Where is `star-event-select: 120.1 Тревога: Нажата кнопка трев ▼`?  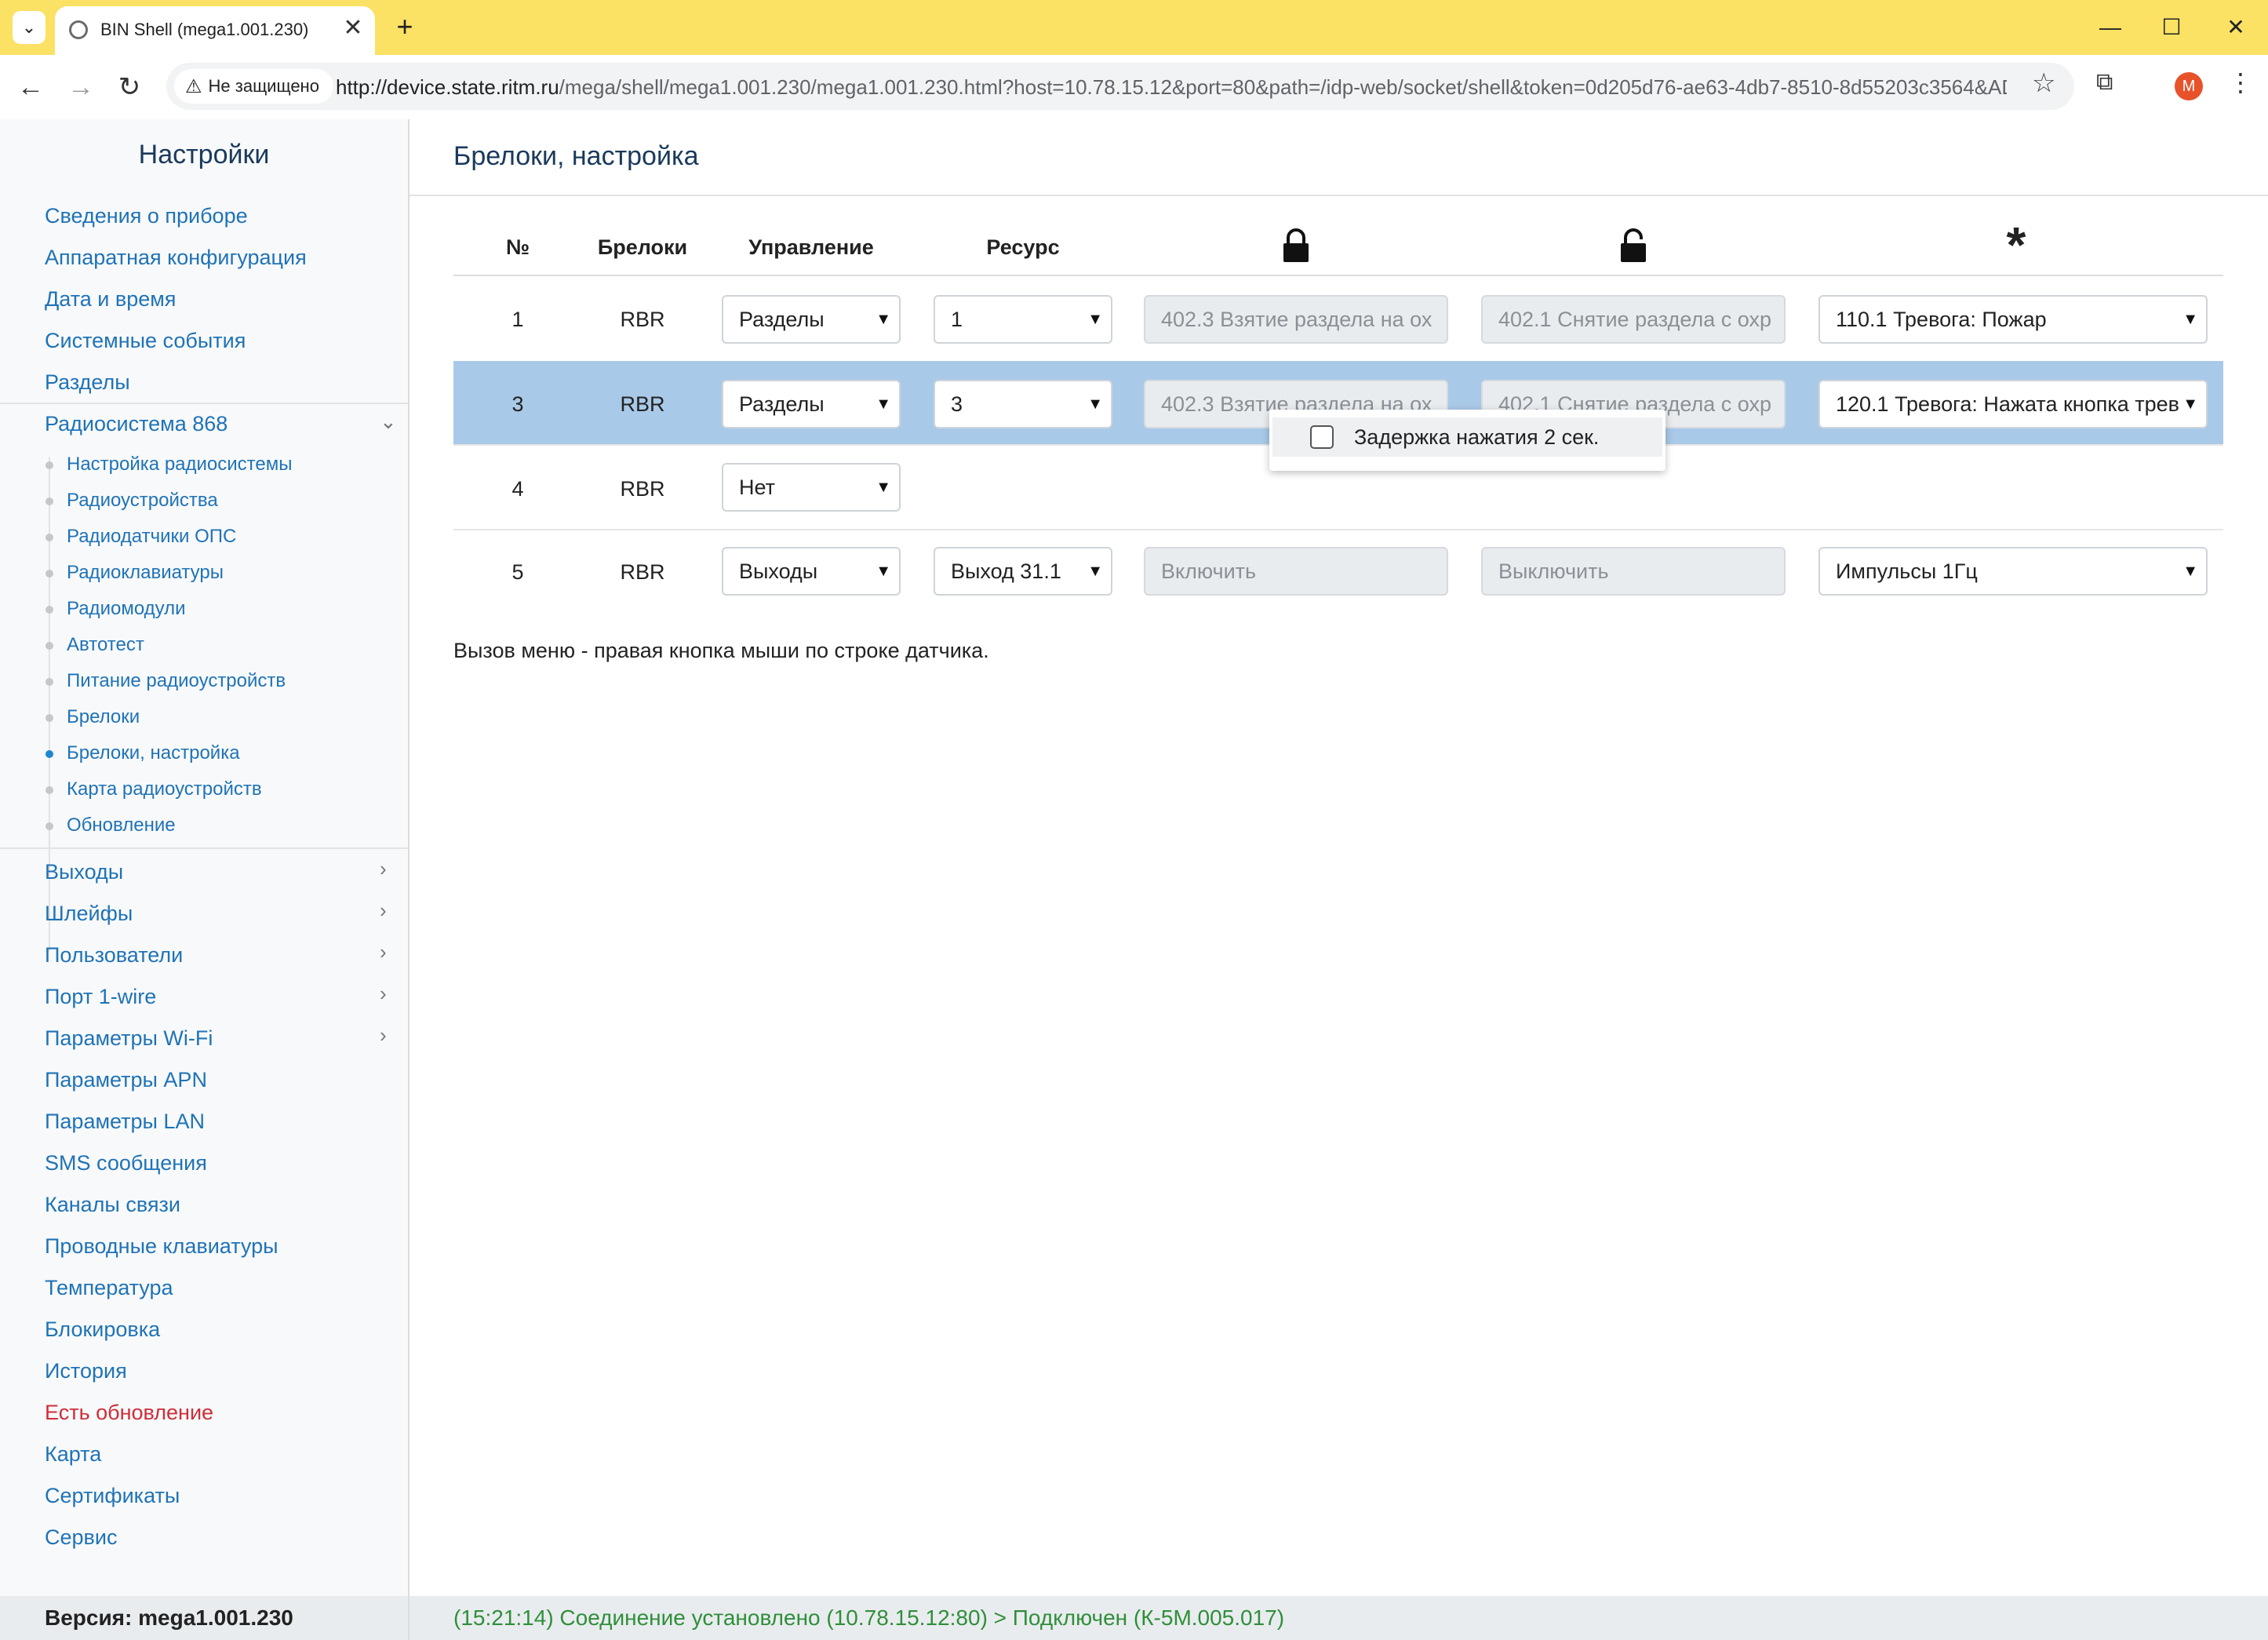 star-event-select: 120.1 Тревога: Нажата кнопка трев ▼ is located at coordinates (2013, 404).